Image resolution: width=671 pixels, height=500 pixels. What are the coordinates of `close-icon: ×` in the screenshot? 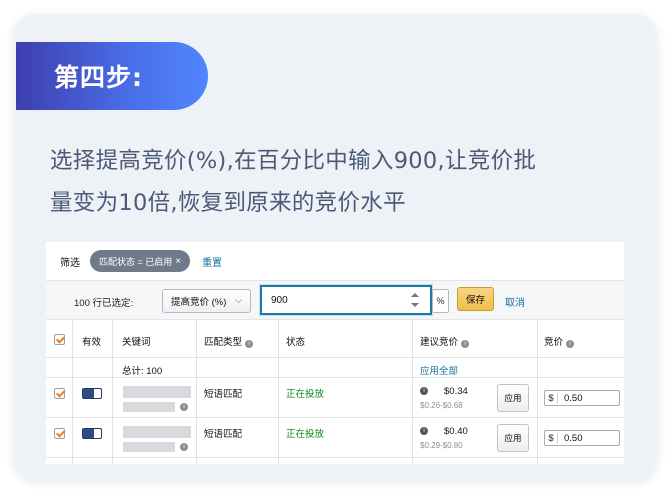 It's located at (178, 261).